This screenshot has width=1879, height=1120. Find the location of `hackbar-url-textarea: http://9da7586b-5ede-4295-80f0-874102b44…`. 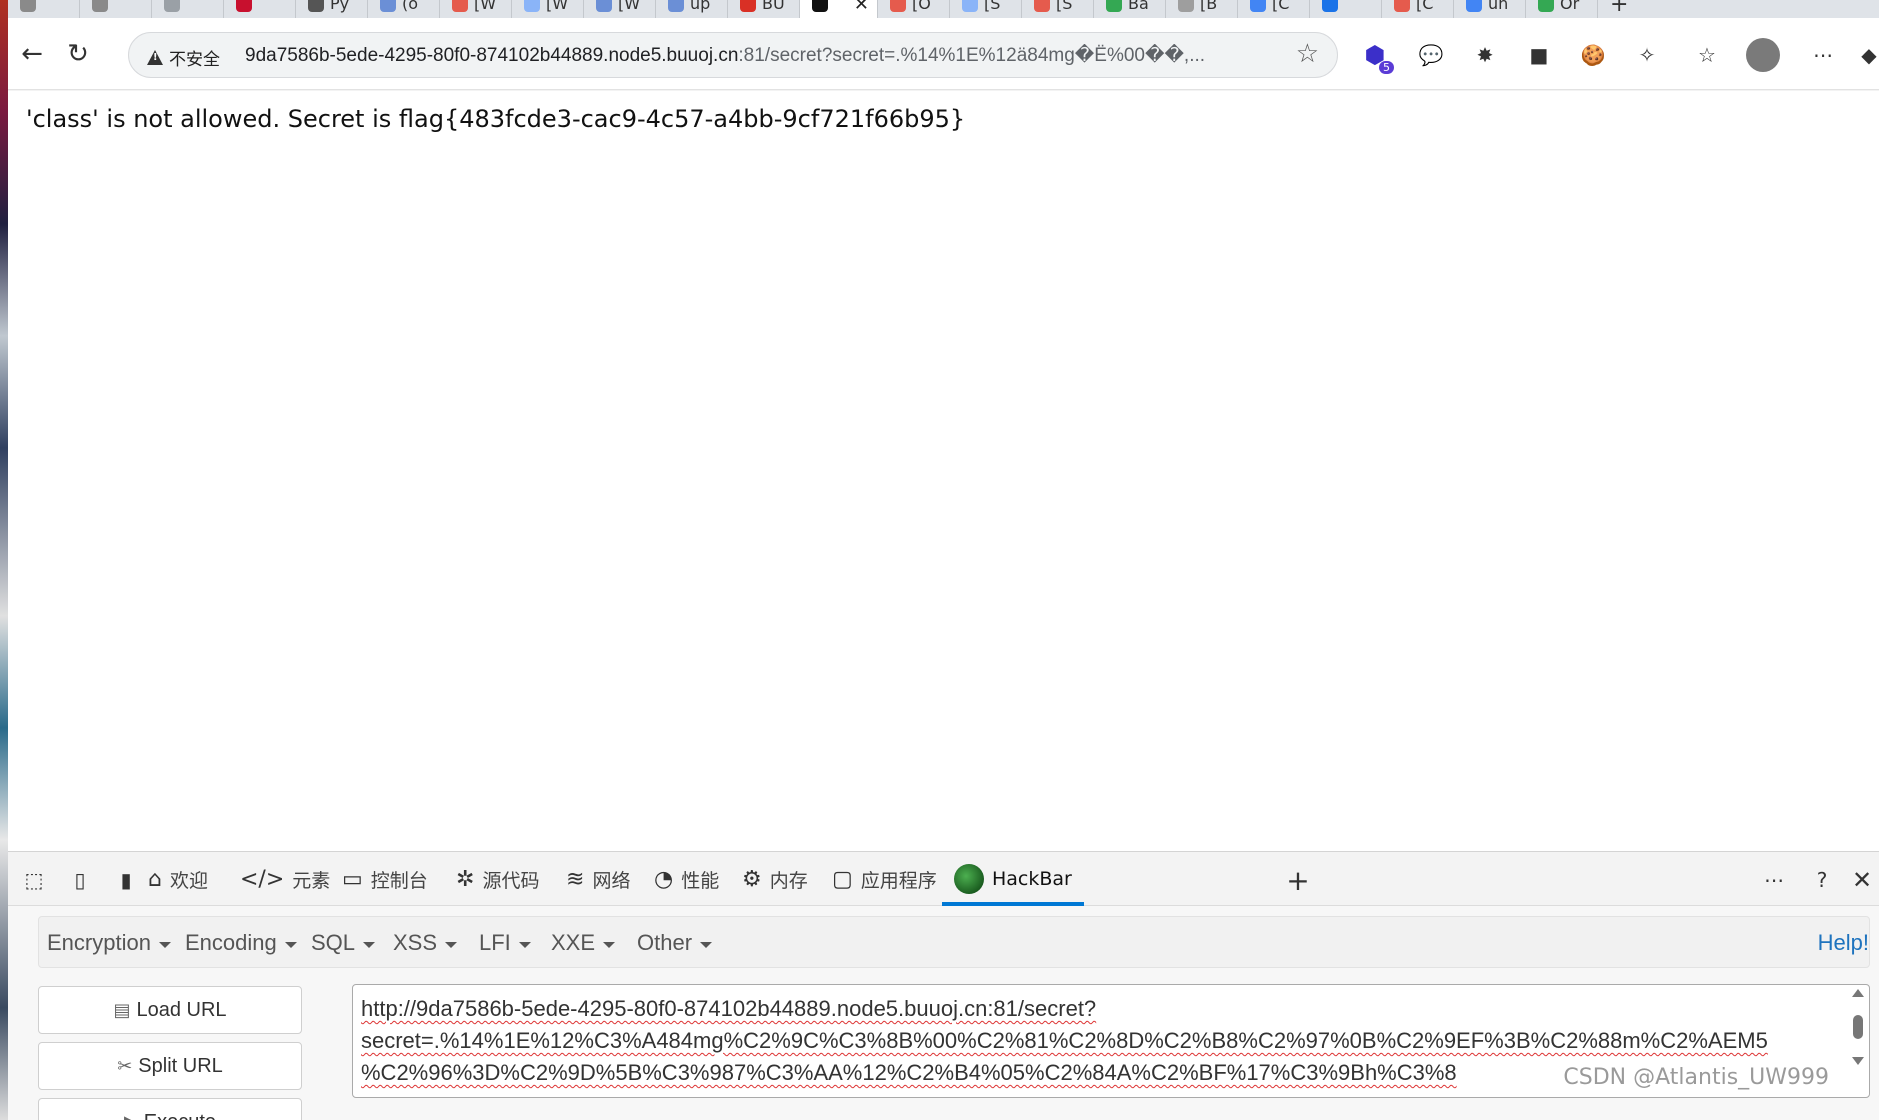

hackbar-url-textarea: http://9da7586b-5ede-4295-80f0-874102b44… is located at coordinates (1111, 1041).